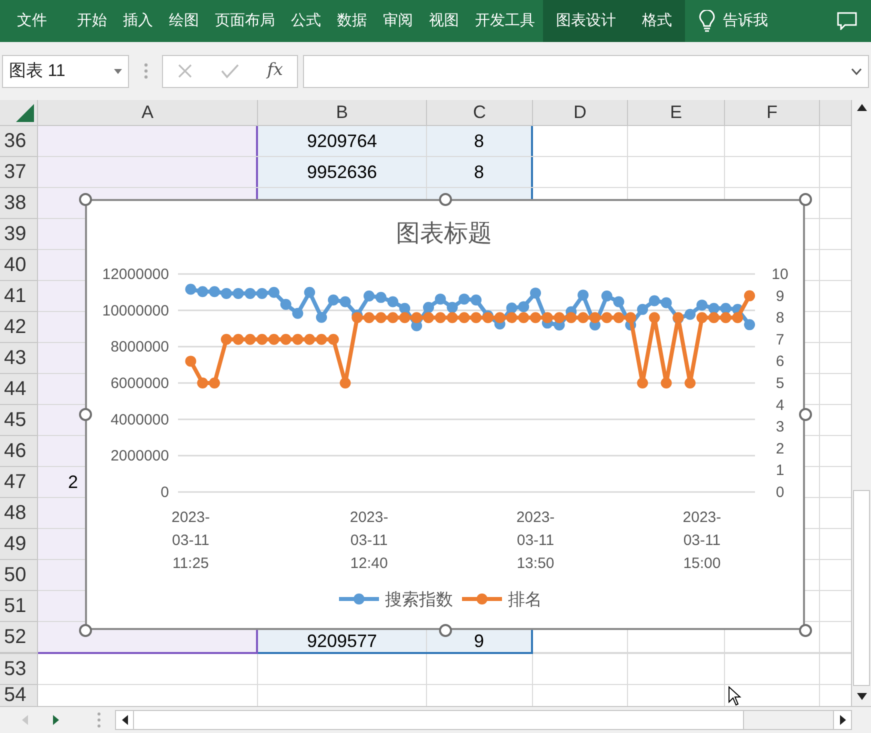 This screenshot has width=871, height=733. Describe the element at coordinates (525, 599) in the screenshot. I see `legend-label: 排名` at that location.